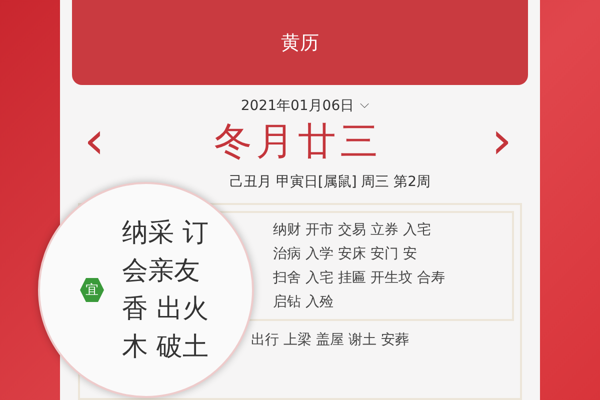 The image size is (600, 400). What do you see at coordinates (501, 141) in the screenshot?
I see `next-arrow: ›` at bounding box center [501, 141].